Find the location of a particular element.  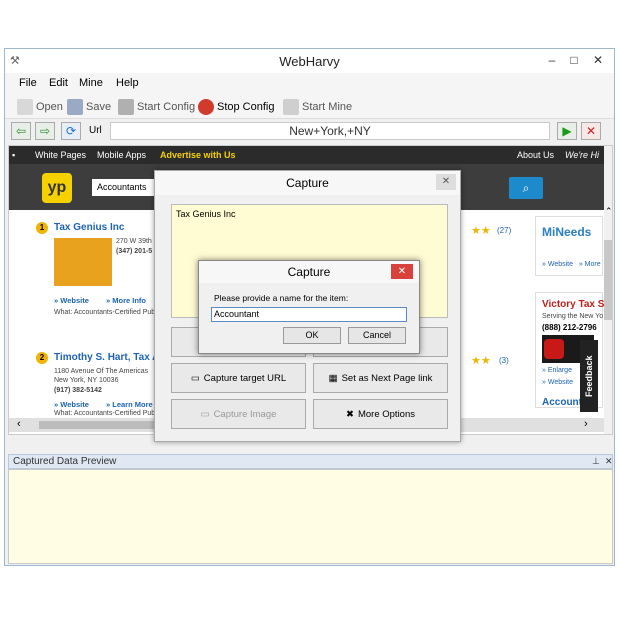

yp-link-advertise: Advertise with Us is located at coordinates (198, 155).